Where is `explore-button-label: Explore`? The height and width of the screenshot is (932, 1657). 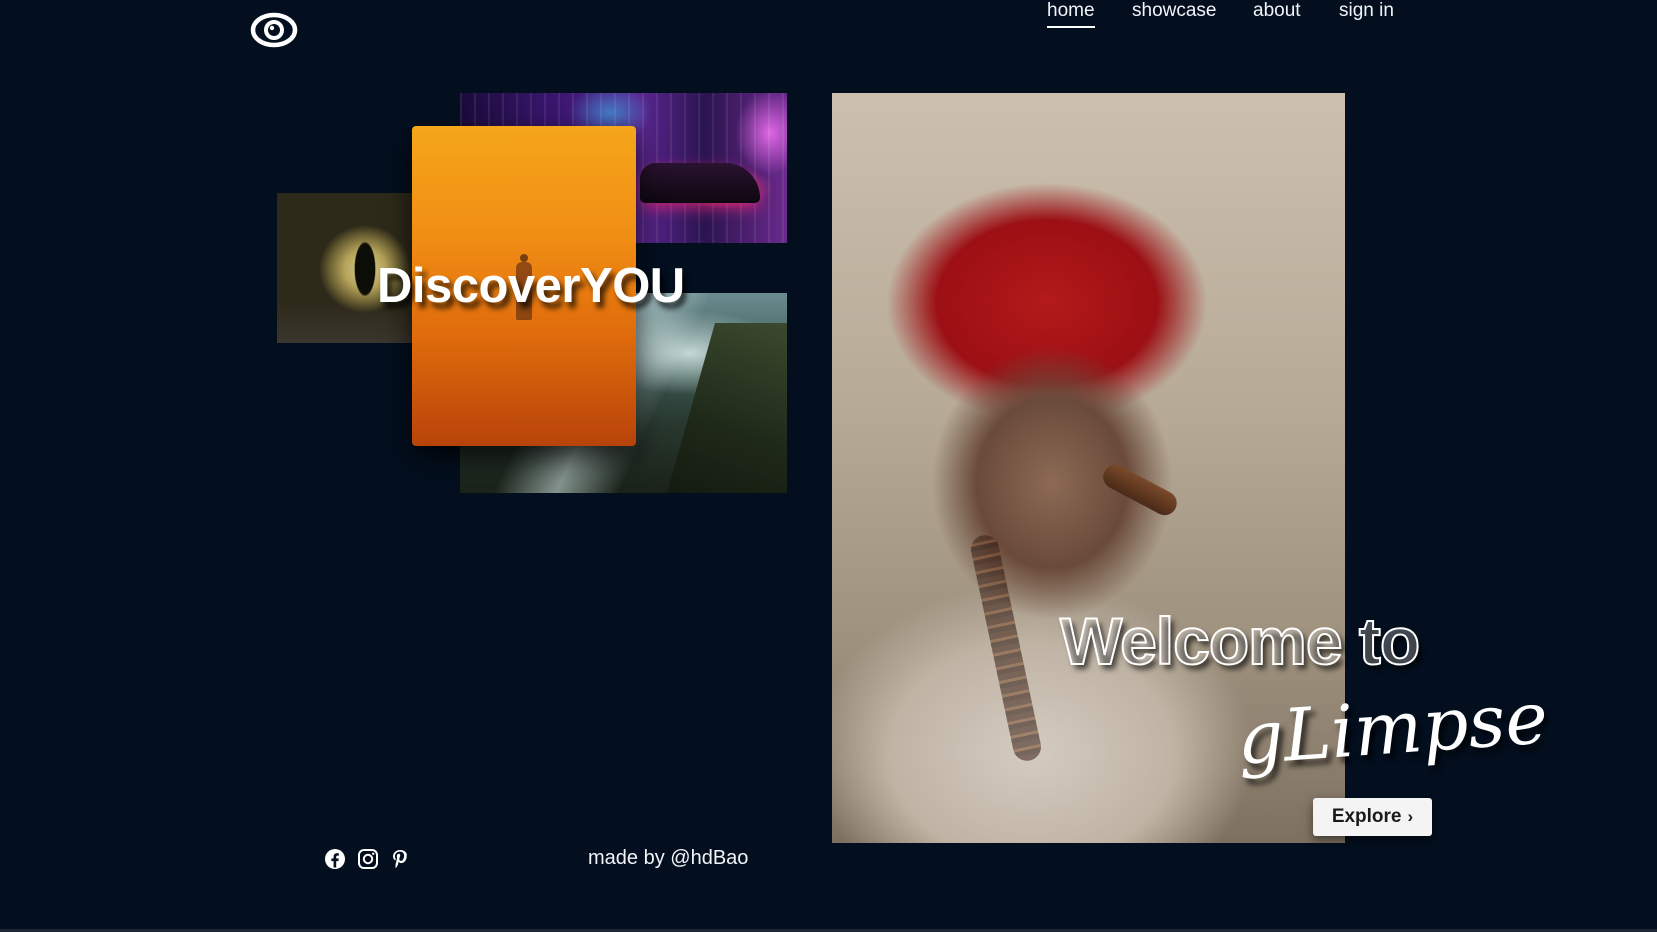
explore-button-label: Explore is located at coordinates (1366, 816).